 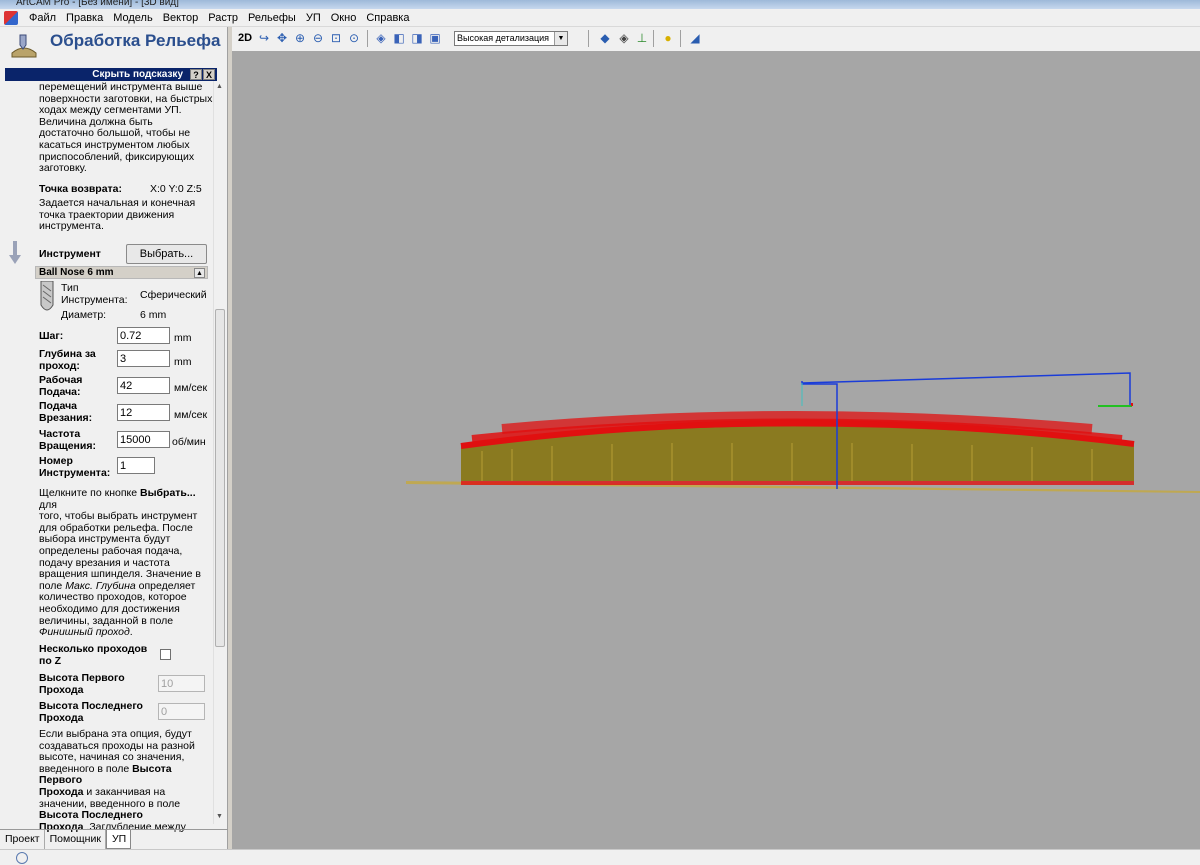 What do you see at coordinates (354, 38) in the screenshot?
I see `zoom-fit-icon: ⊙` at bounding box center [354, 38].